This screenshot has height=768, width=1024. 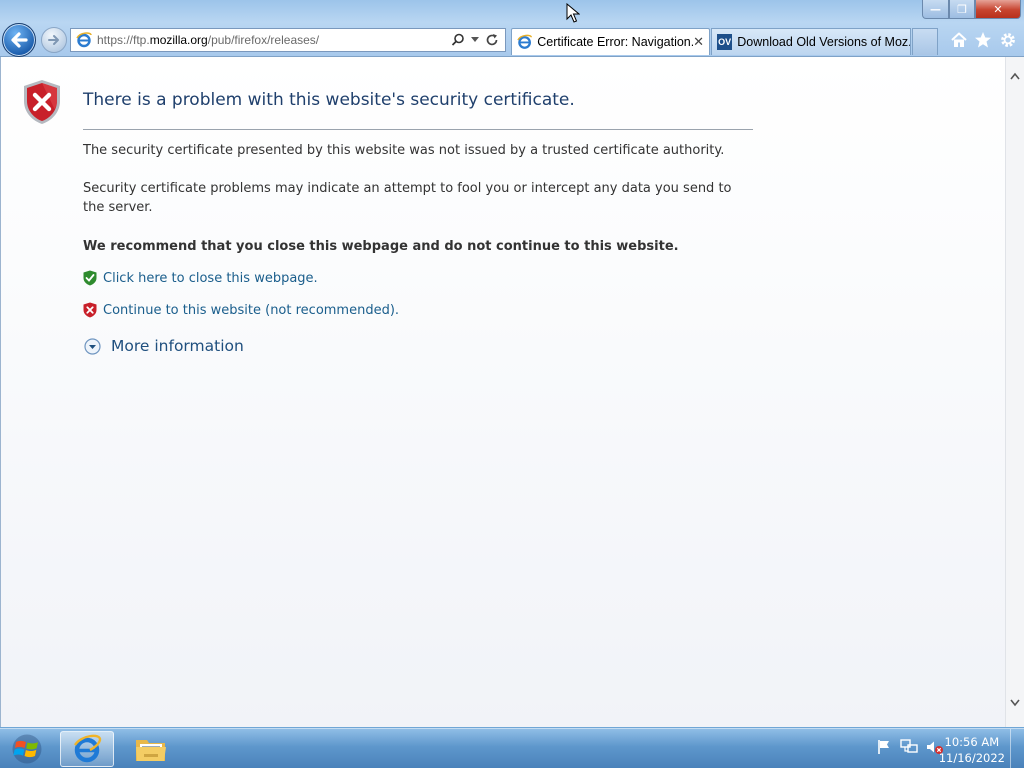 I want to click on ie-page-icon, so click(x=84, y=40).